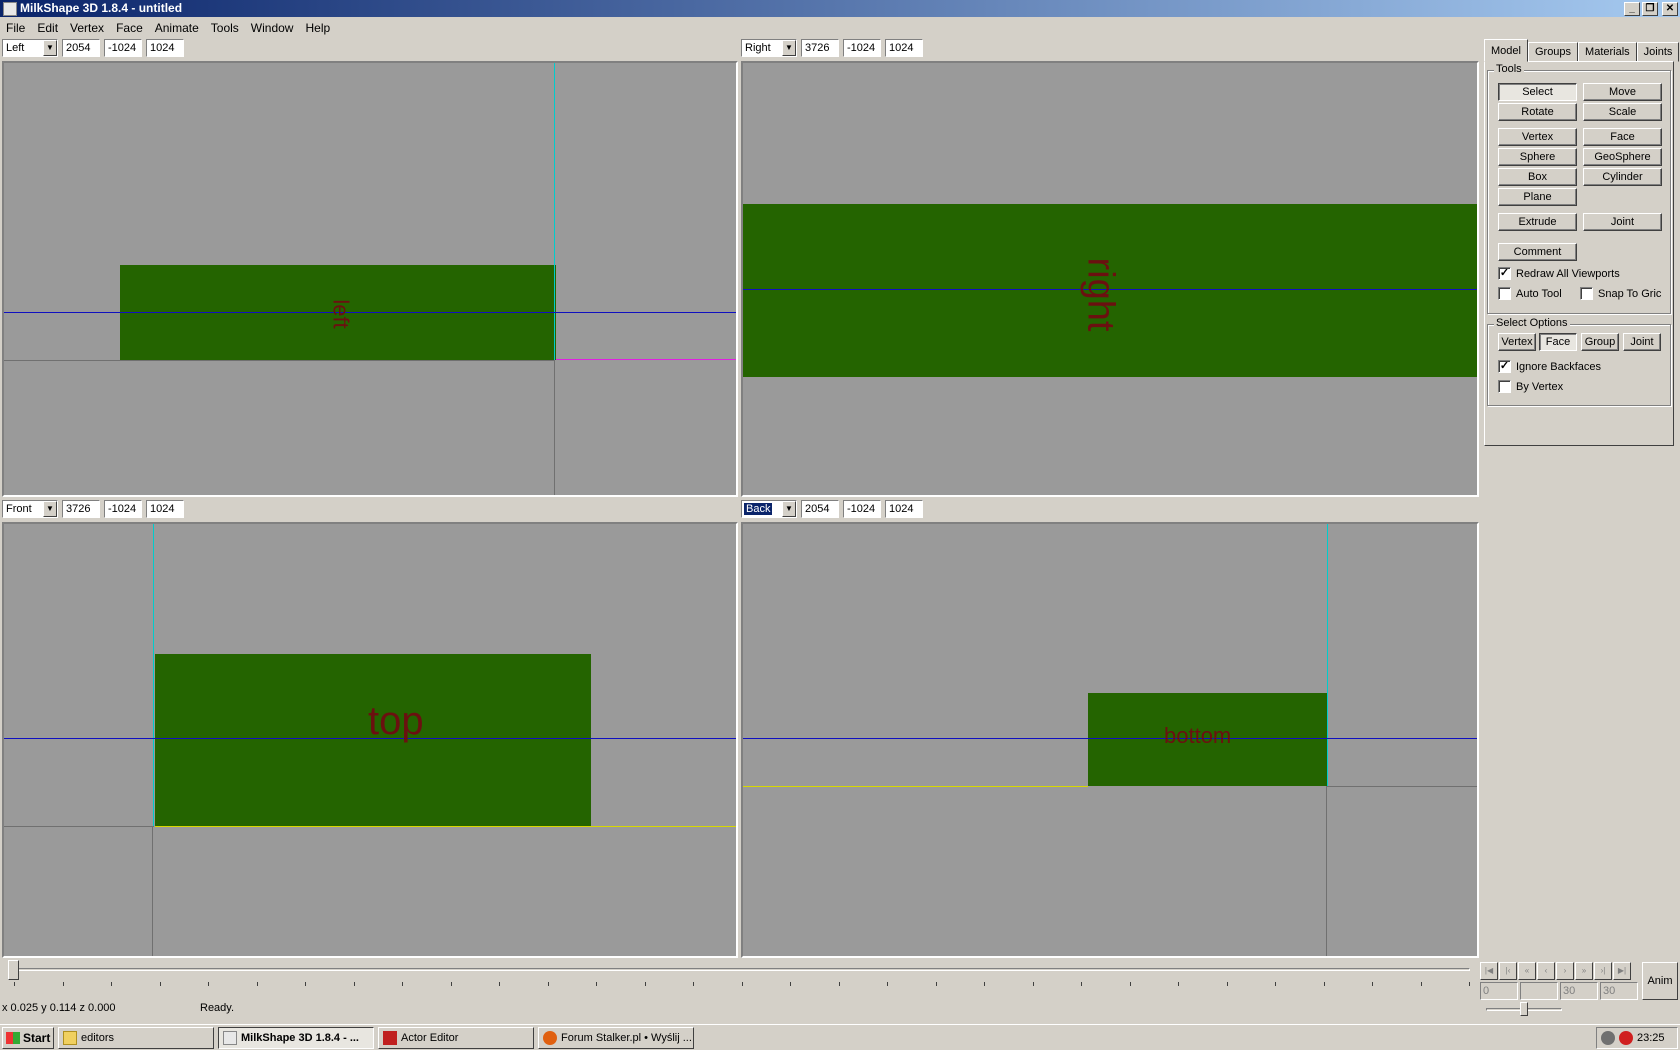 The image size is (1680, 1050). I want to click on taskbar-item-editors: editors, so click(136, 1037).